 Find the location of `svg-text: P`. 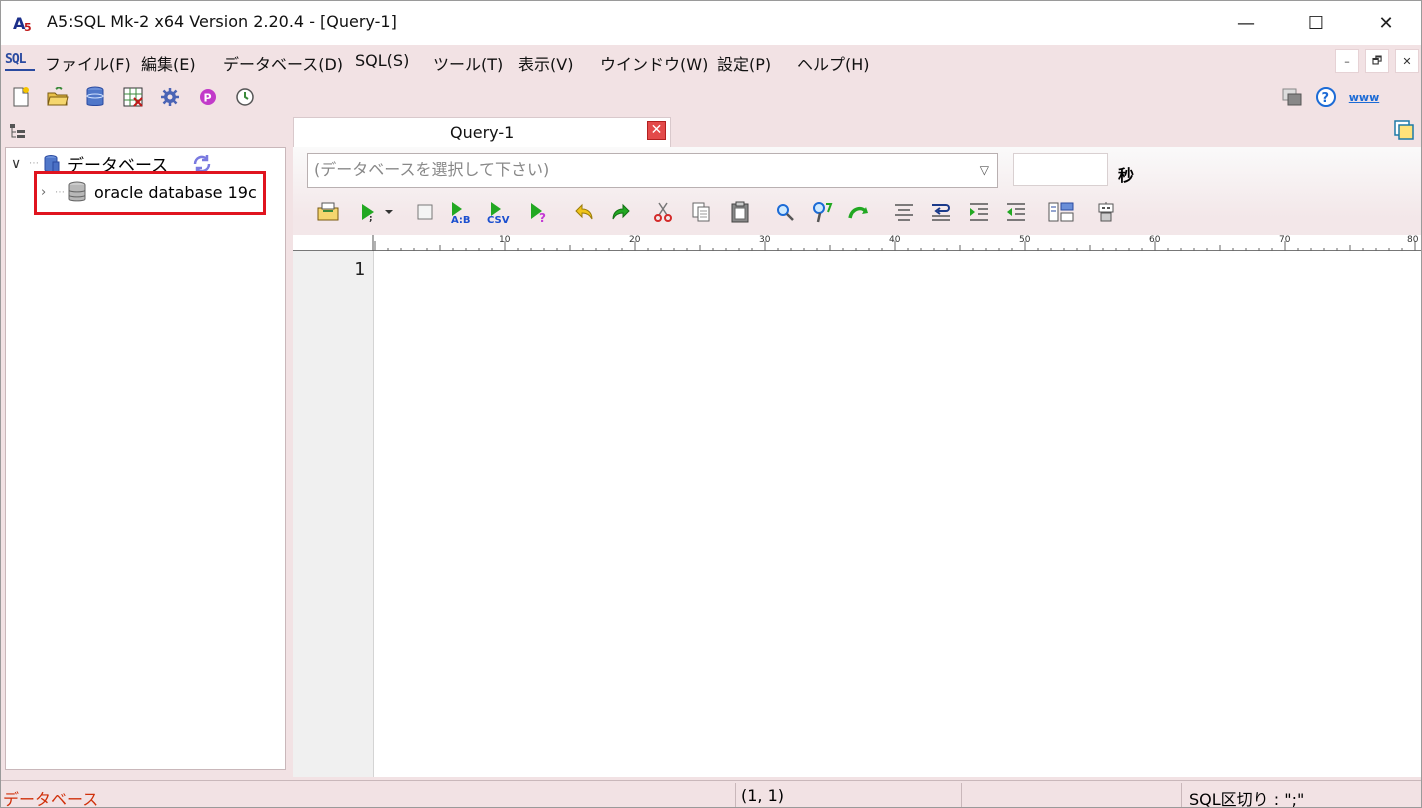

svg-text: P is located at coordinates (208, 98).